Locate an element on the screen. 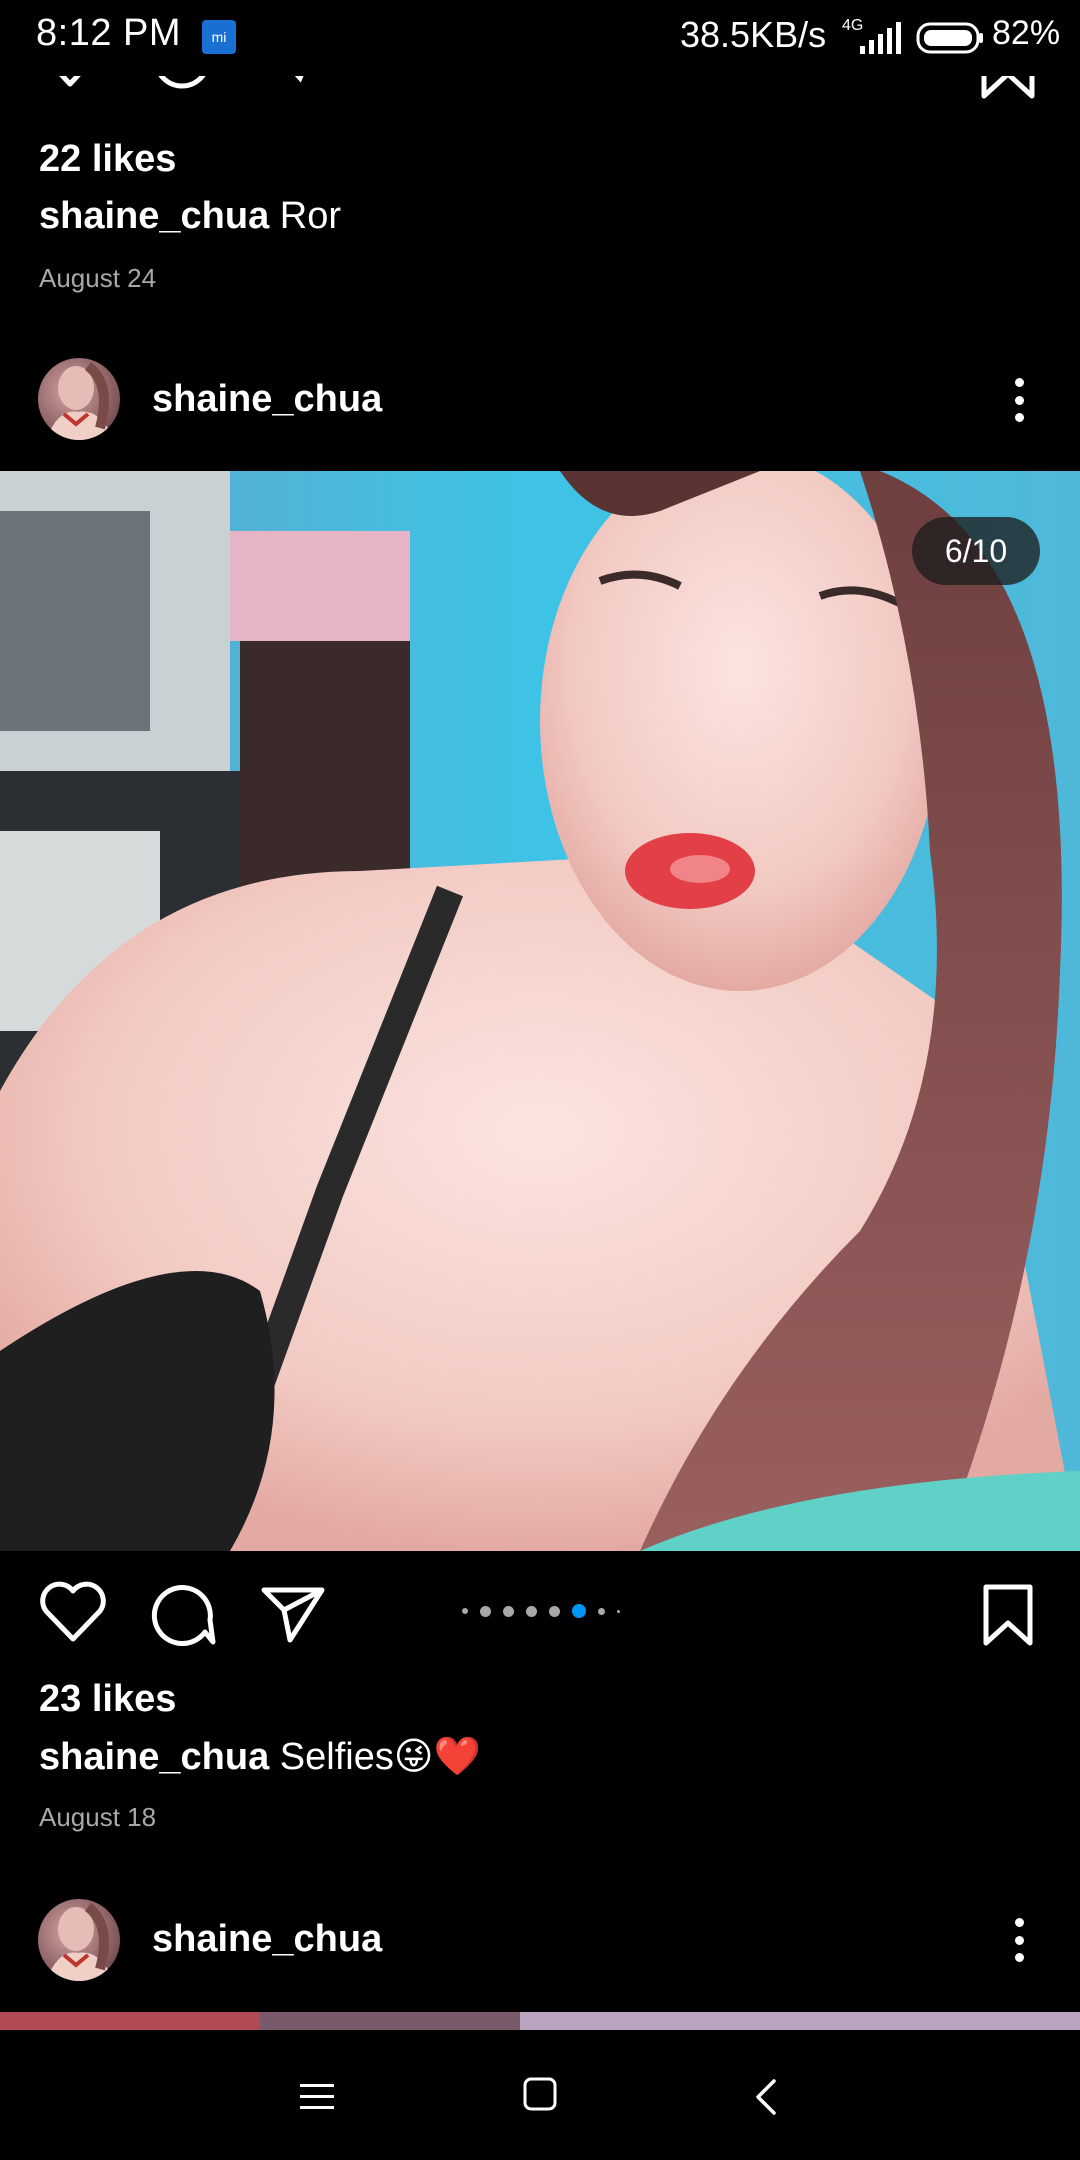  status-bar: 8:12 PM mi 38.5KB/s 4G 82% is located at coordinates (540, 38).